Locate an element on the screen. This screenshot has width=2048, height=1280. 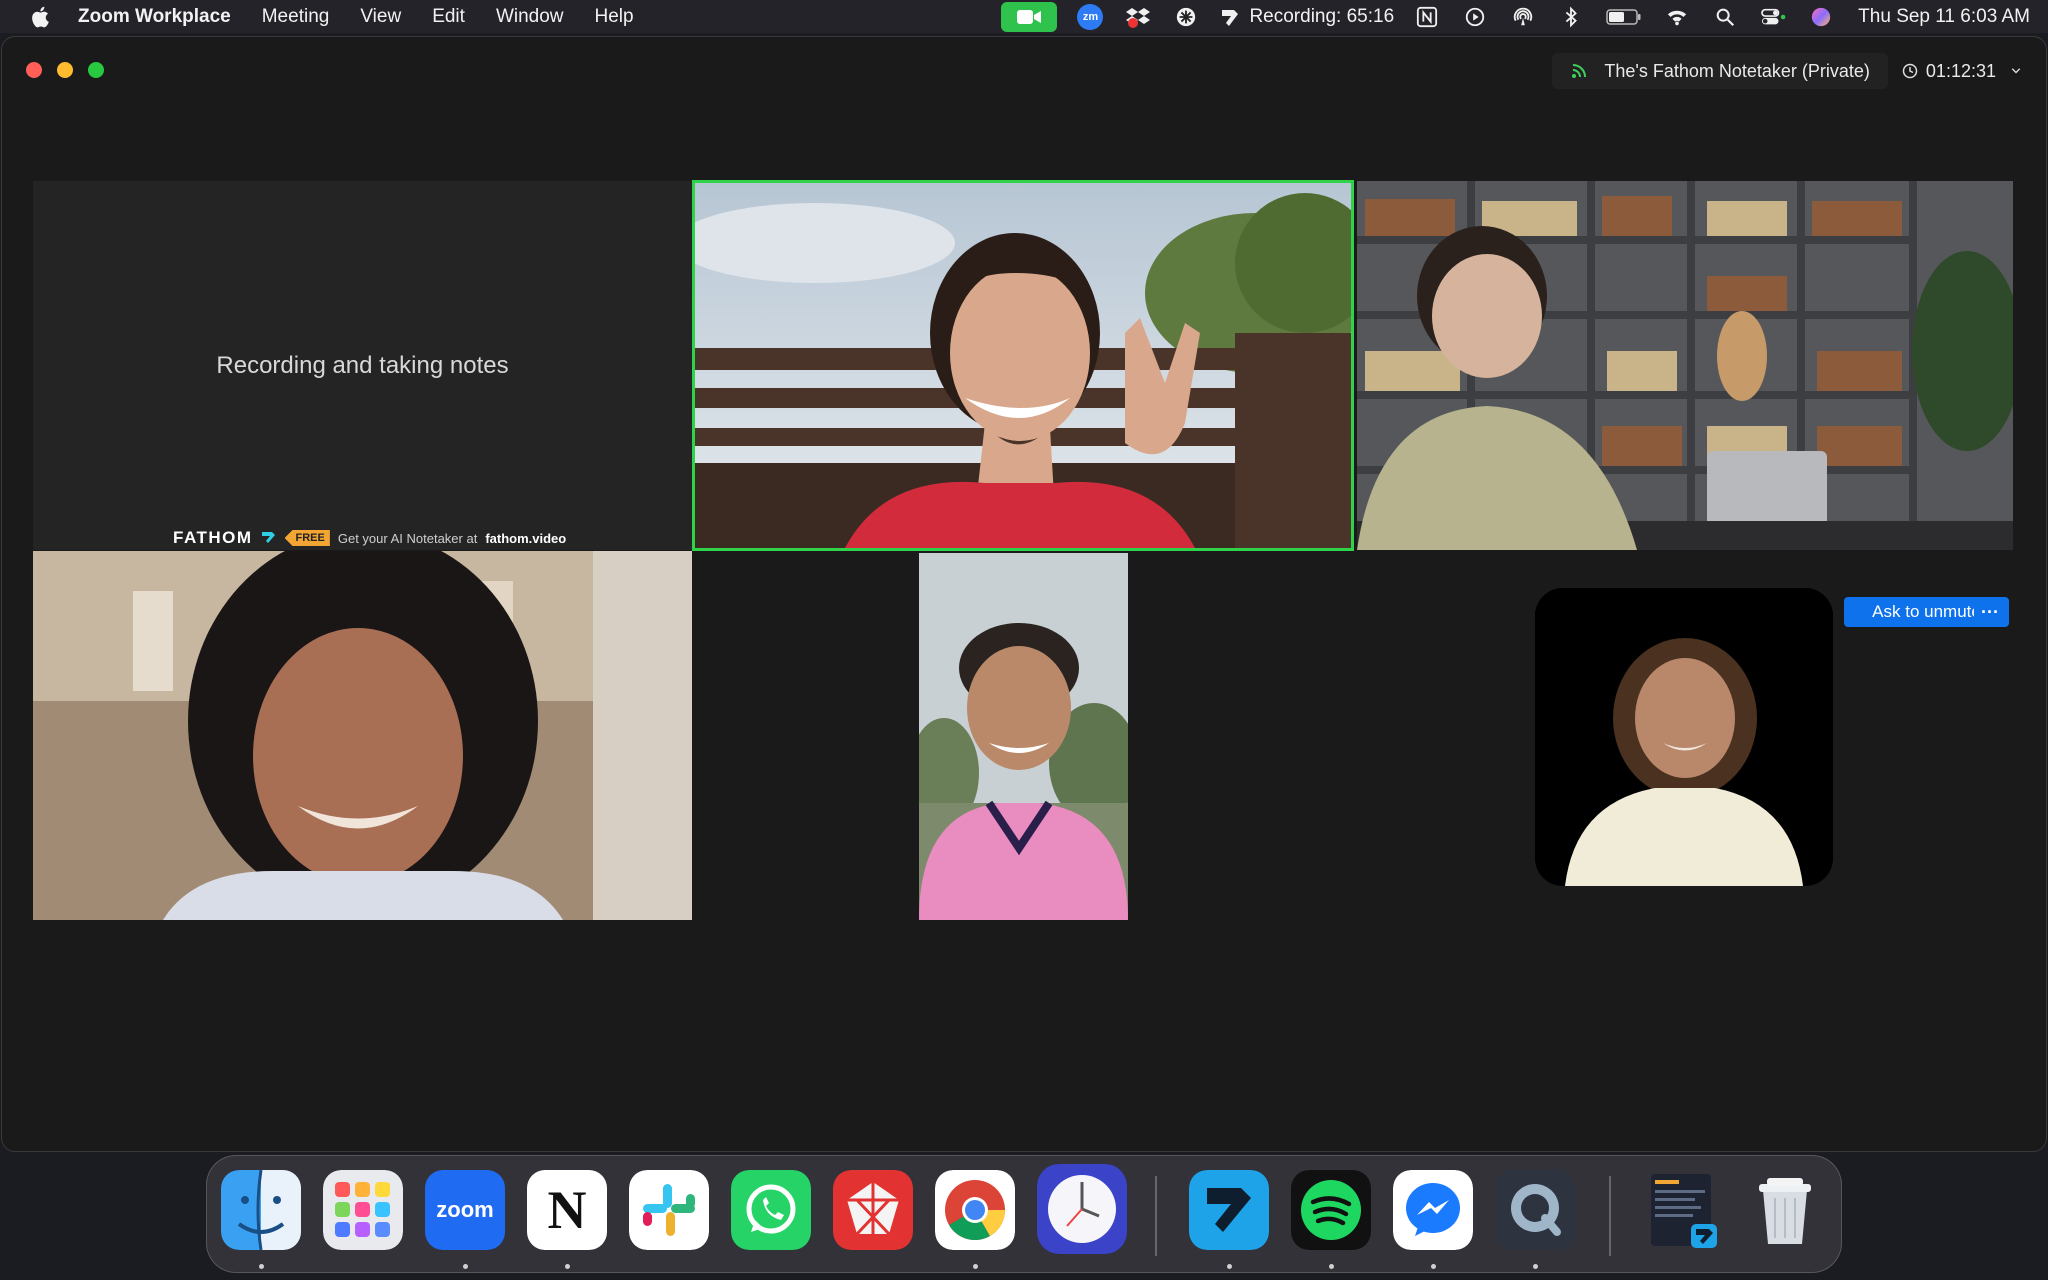
recording-icon is located at coordinates (1230, 17).